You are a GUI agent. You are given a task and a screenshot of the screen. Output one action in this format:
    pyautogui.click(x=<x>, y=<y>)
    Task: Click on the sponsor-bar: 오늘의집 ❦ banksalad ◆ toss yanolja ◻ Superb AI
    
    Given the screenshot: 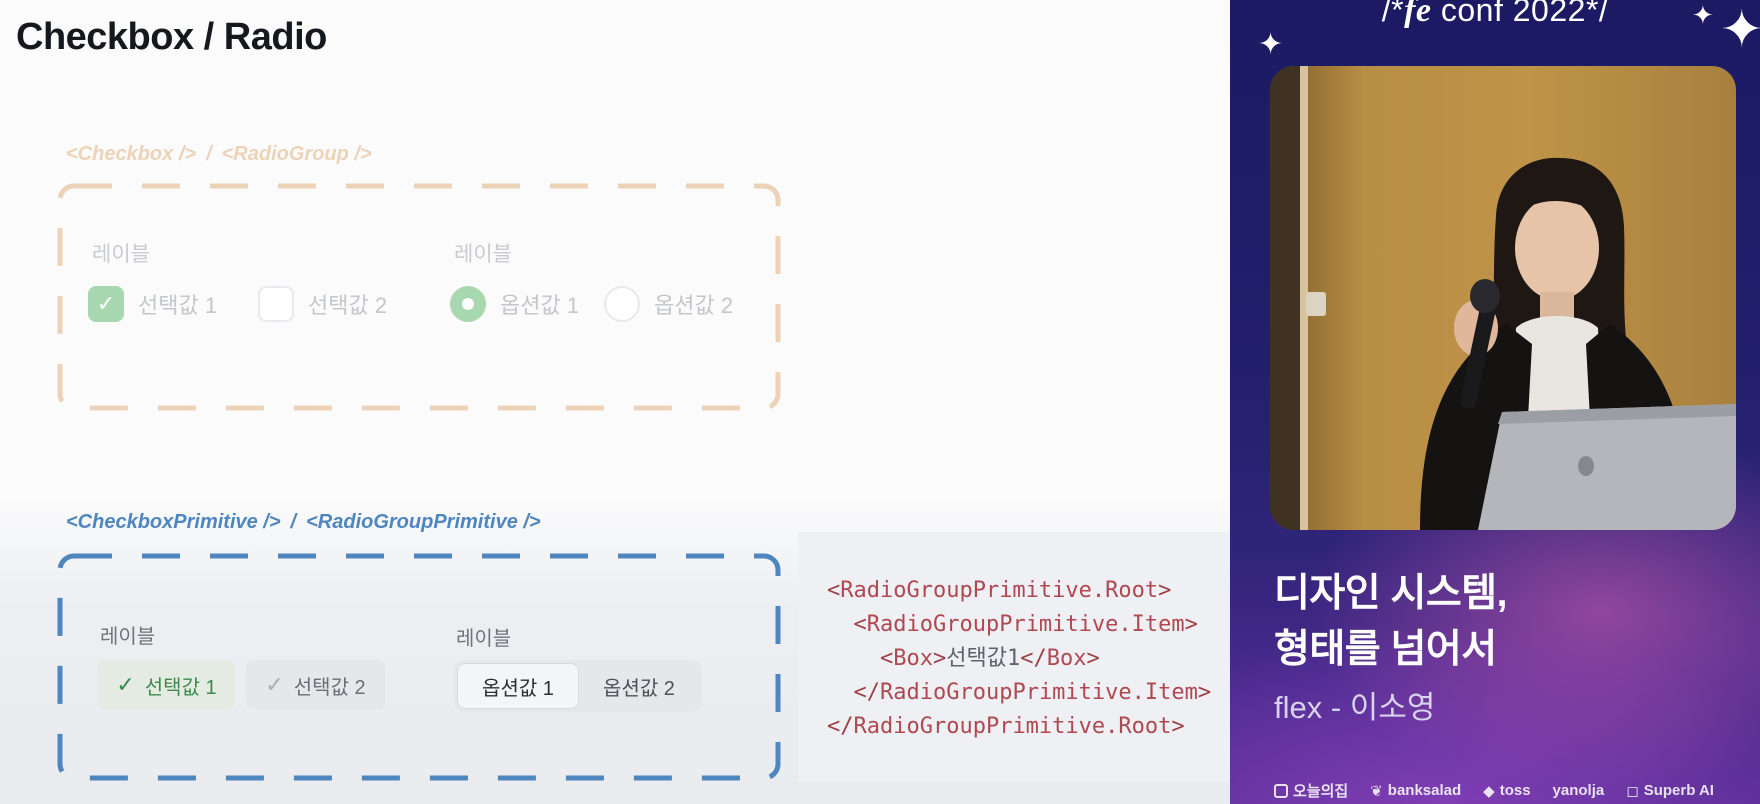 What is the action you would take?
    pyautogui.click(x=1494, y=790)
    